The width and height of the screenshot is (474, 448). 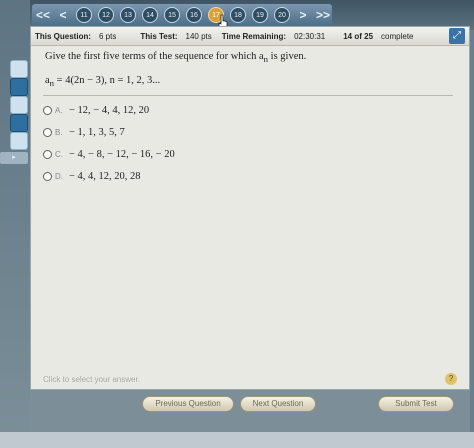 What do you see at coordinates (97, 132) in the screenshot?
I see `choice-text: − 1, 1, 3, 5, 7` at bounding box center [97, 132].